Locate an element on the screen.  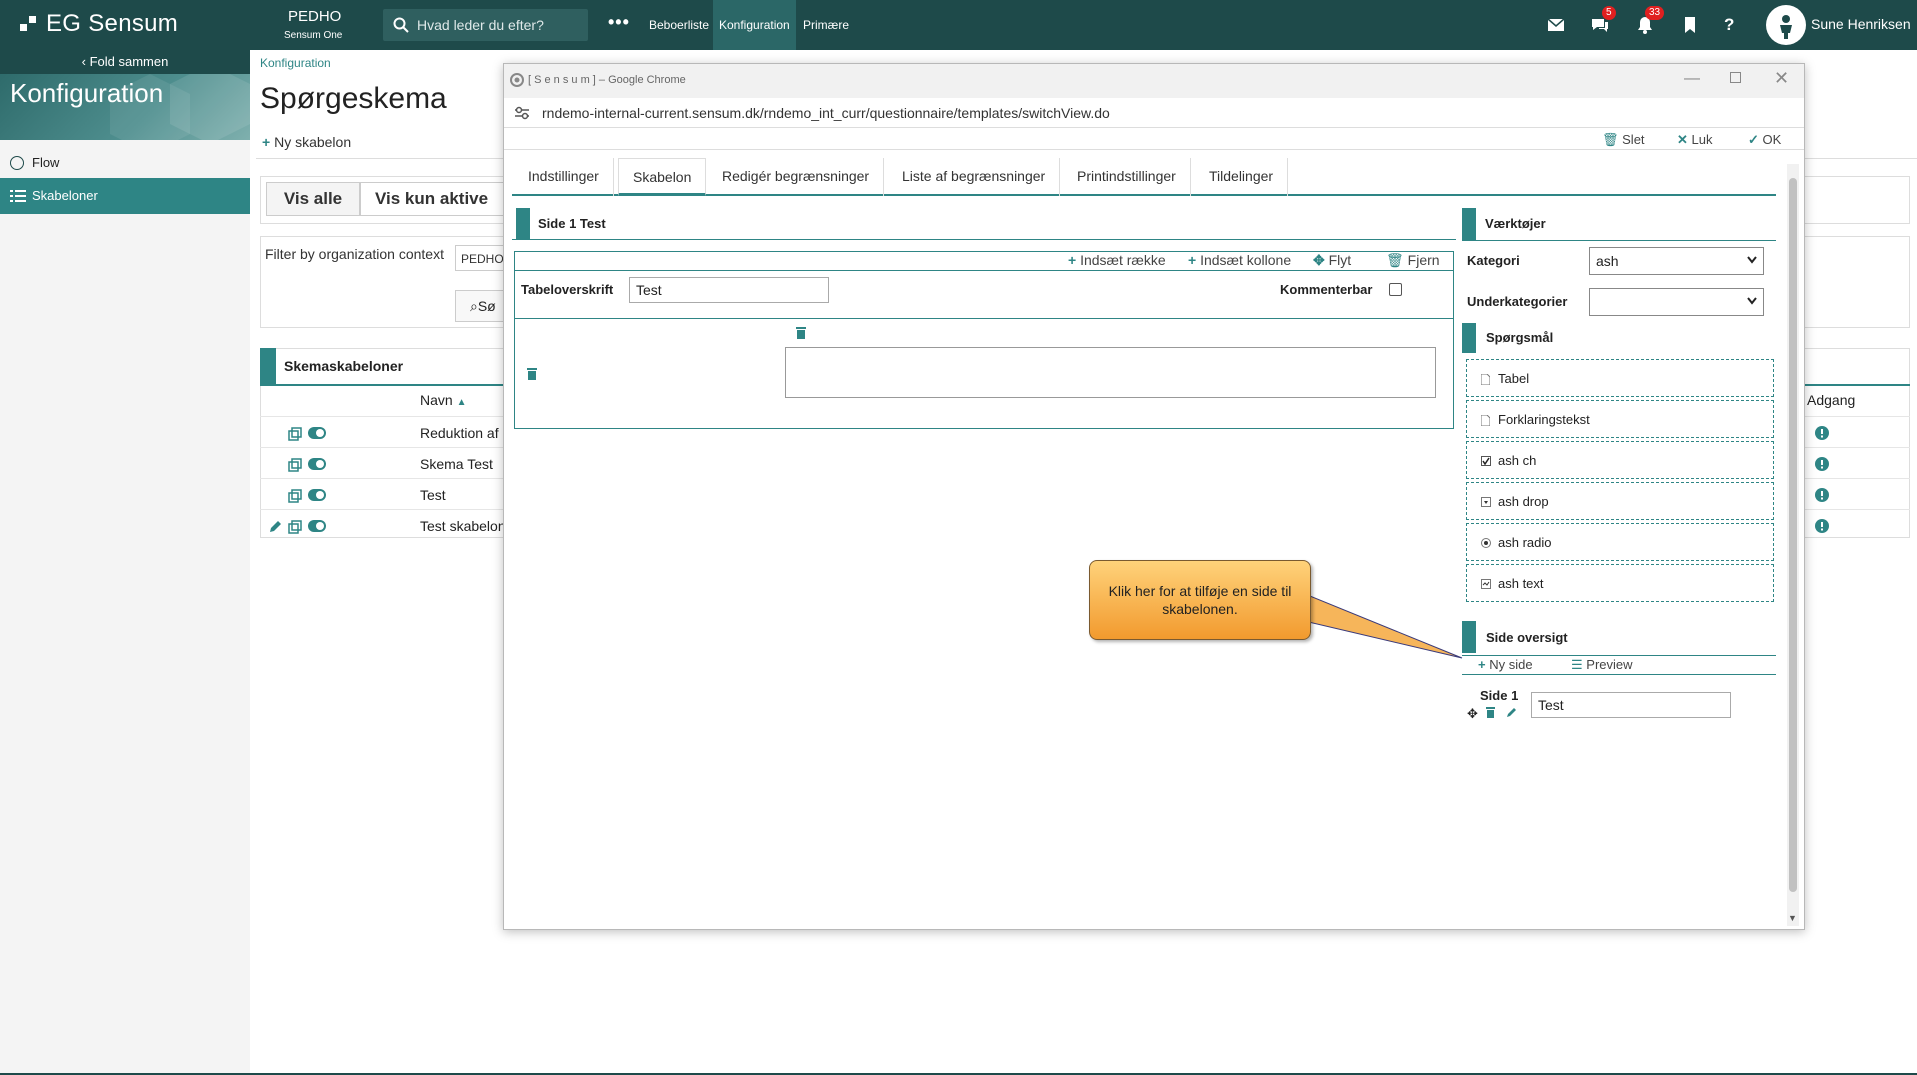
nav-primaere: Primære is located at coordinates (826, 25).